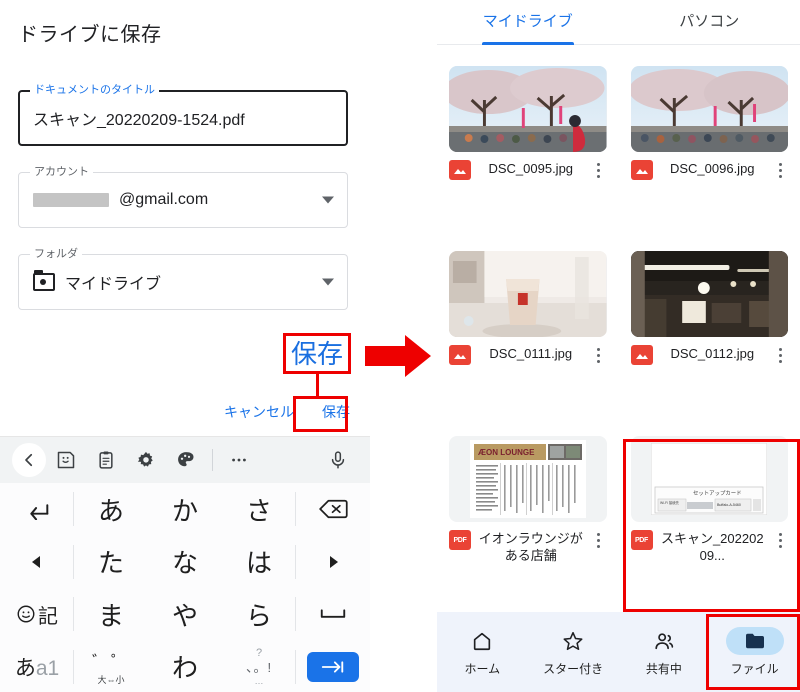 The width and height of the screenshot is (800, 692). Describe the element at coordinates (664, 641) in the screenshot. I see `people-icon` at that location.